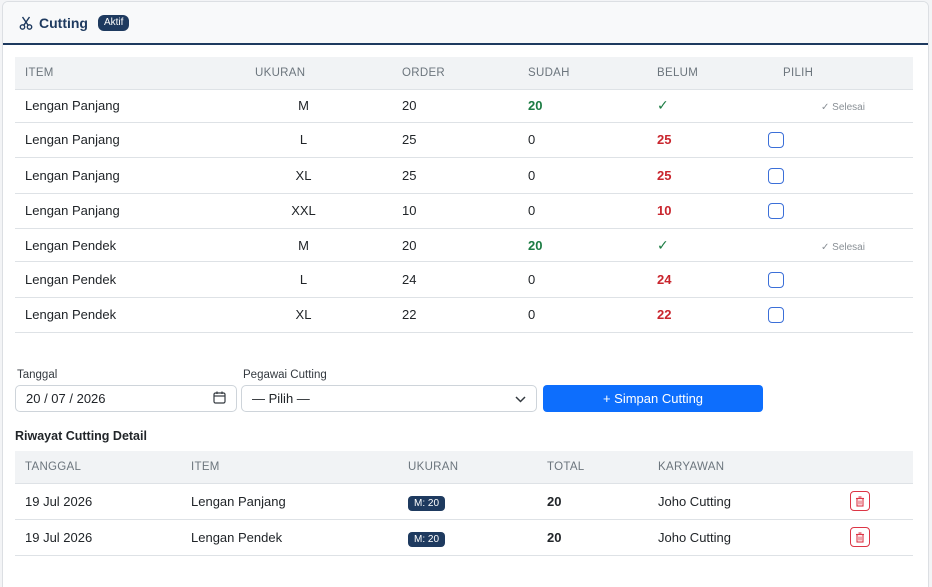 The image size is (932, 587). I want to click on col-pilih: PILIH, so click(843, 73).